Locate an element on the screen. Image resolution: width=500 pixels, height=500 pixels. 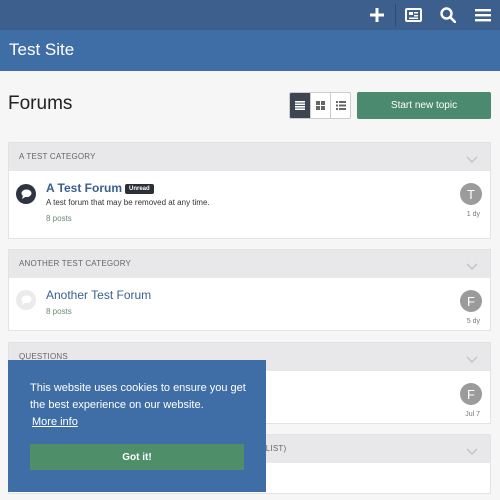
page-title: Forums is located at coordinates (40, 103).